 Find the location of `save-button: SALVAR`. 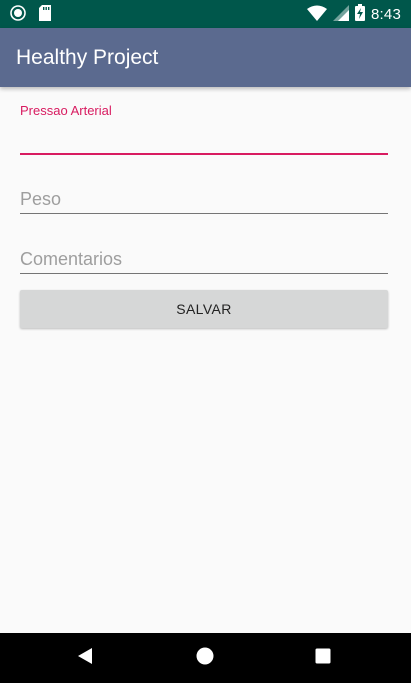

save-button: SALVAR is located at coordinates (204, 309).